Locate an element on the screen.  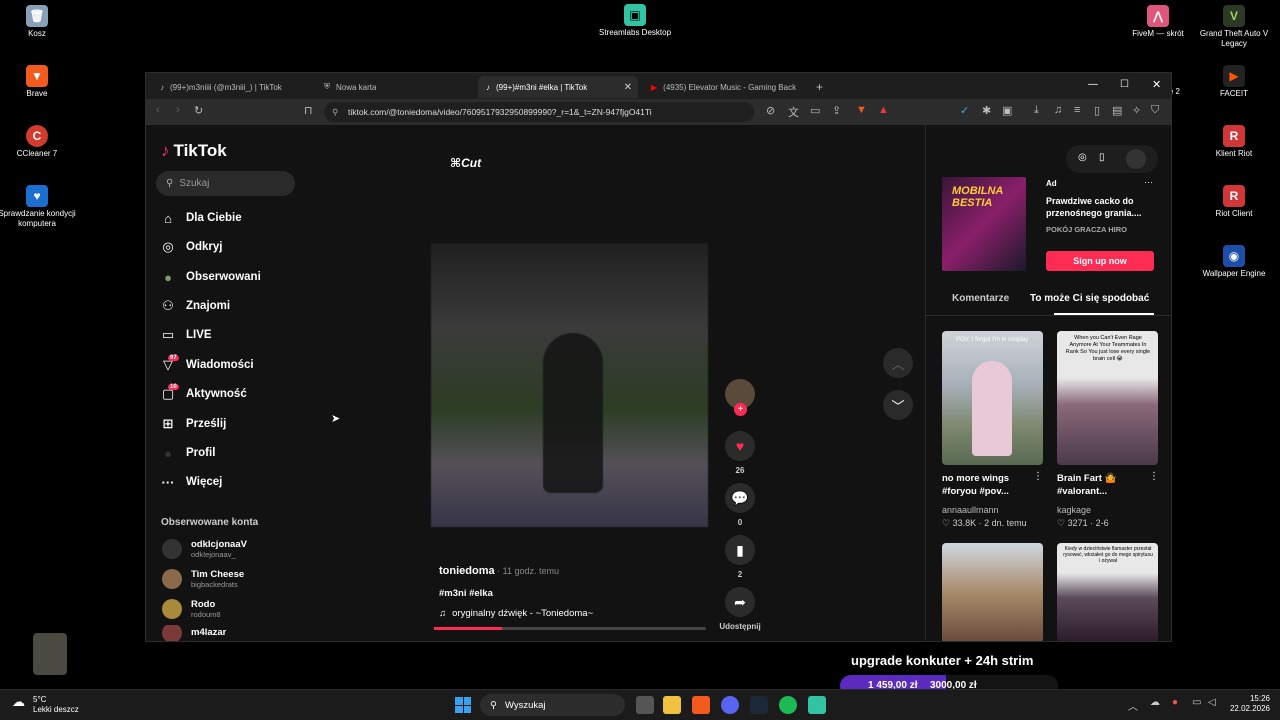
tab-recommended: To może Ci się spodobać is located at coordinates (1089, 298).